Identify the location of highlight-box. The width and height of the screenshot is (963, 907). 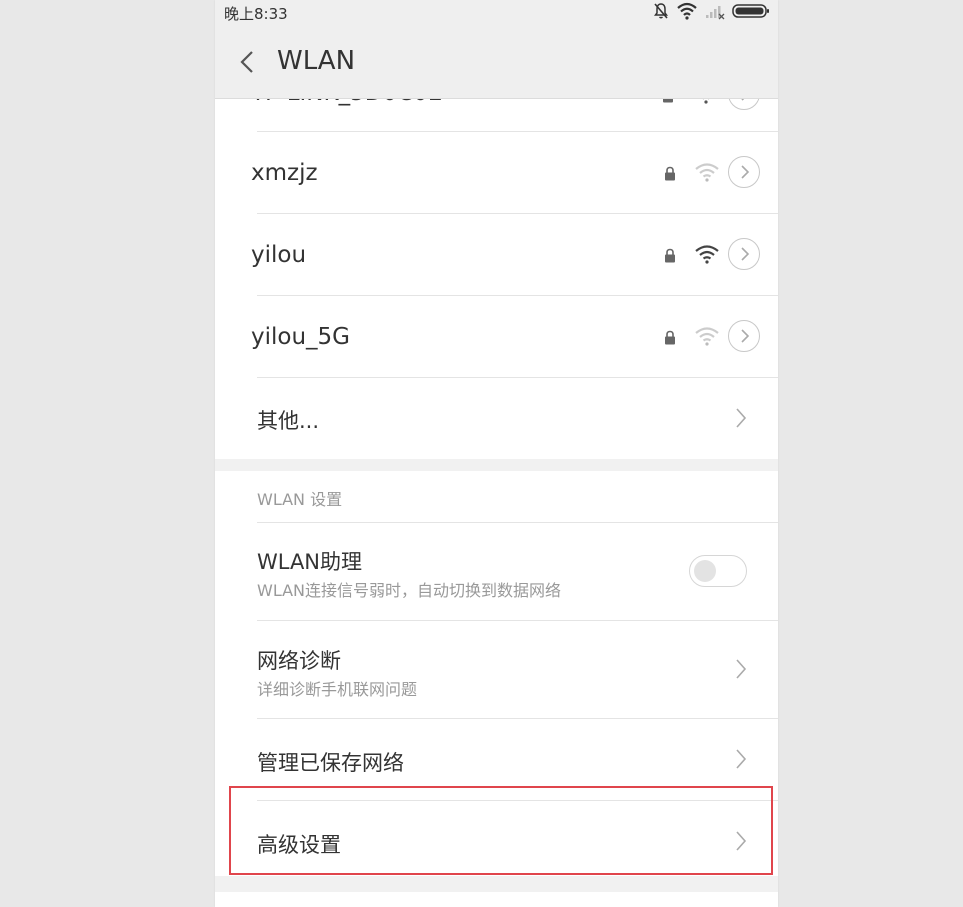
(501, 830).